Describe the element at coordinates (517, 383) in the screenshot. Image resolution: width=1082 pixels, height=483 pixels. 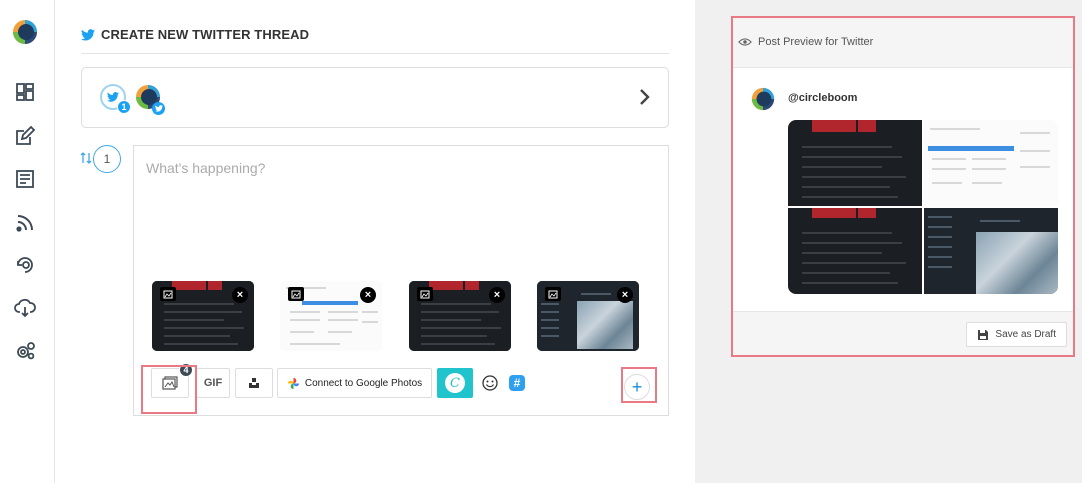
I see `hashtag-icon: #` at that location.